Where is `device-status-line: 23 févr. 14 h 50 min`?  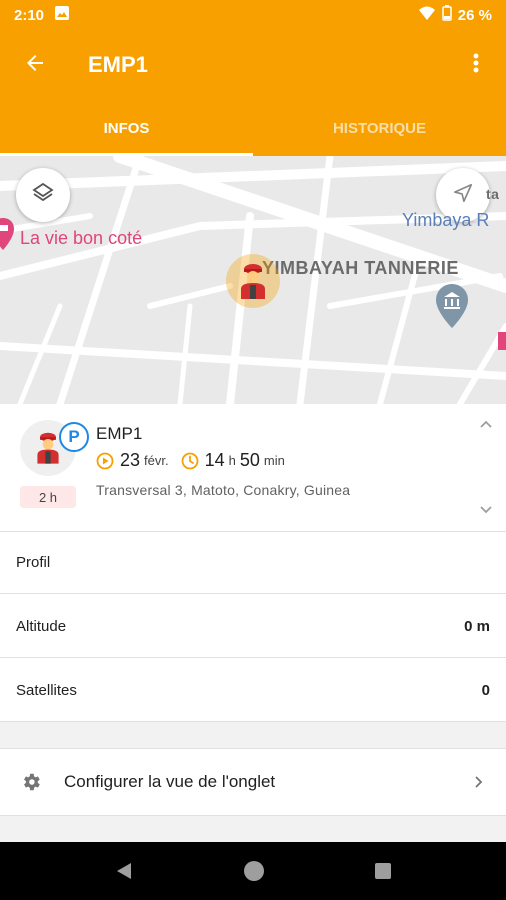
device-status-line: 23 févr. 14 h 50 min is located at coordinates (192, 460).